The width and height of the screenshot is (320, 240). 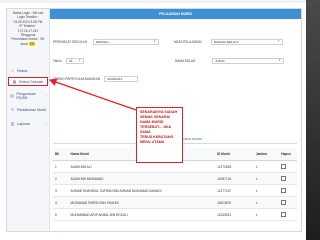 I want to click on table-row: 4 MOHAMAD FARISH BIN SHAHDI 11823679 L, so click(x=175, y=202).